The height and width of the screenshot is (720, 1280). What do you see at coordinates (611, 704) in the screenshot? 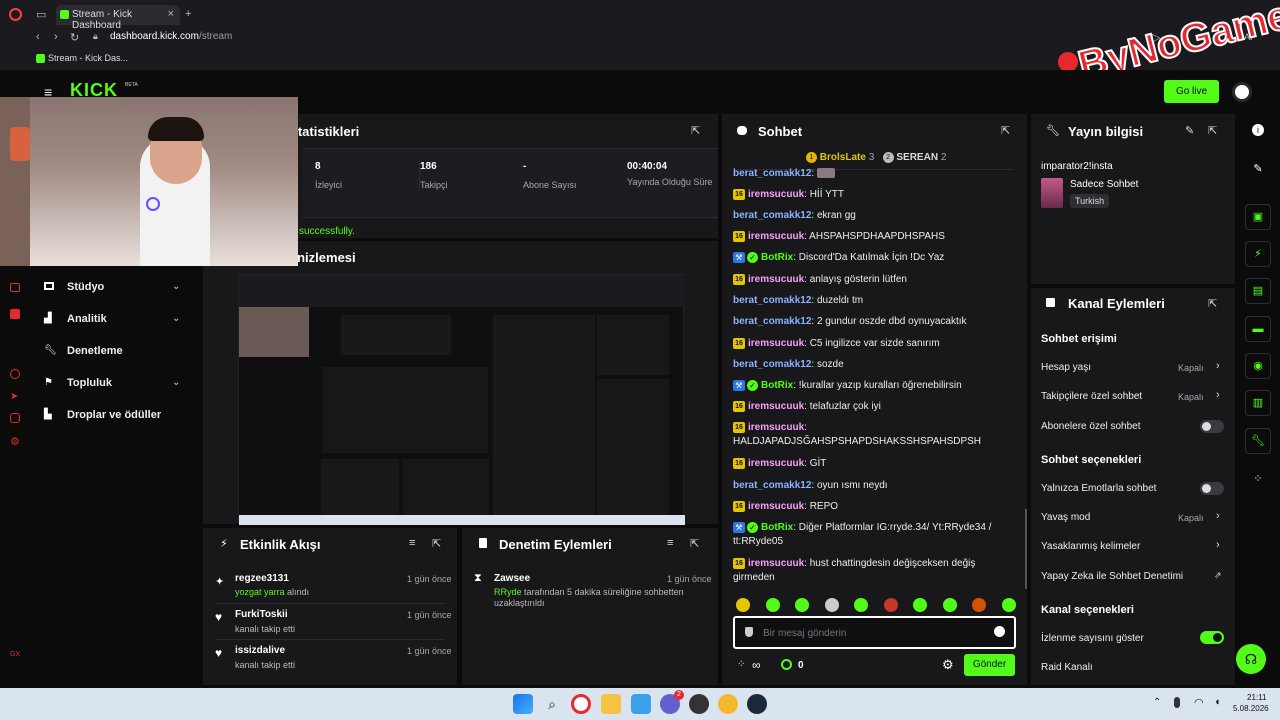
I see `explorer-icon` at bounding box center [611, 704].